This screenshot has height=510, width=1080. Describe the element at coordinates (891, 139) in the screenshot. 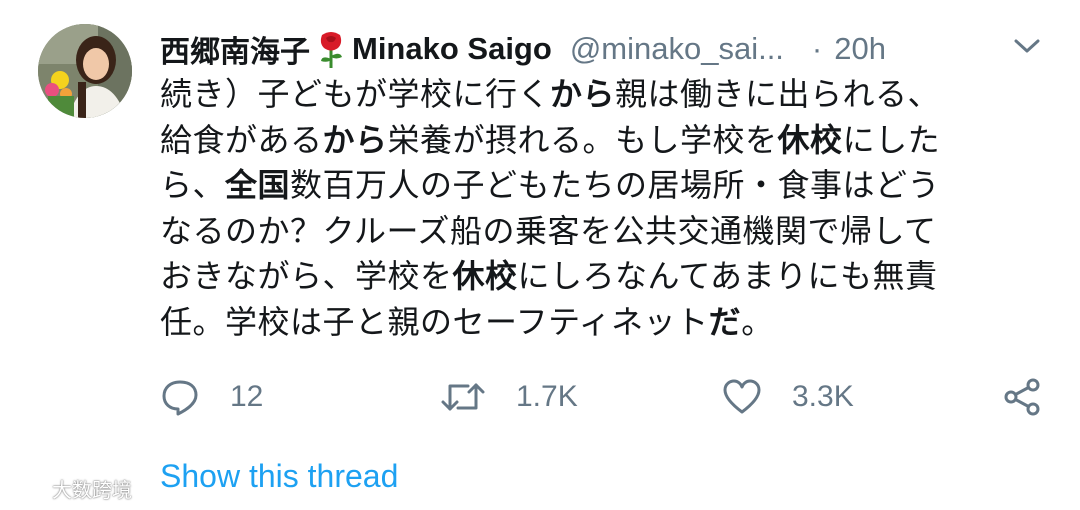

I see `text-segment: にした` at that location.